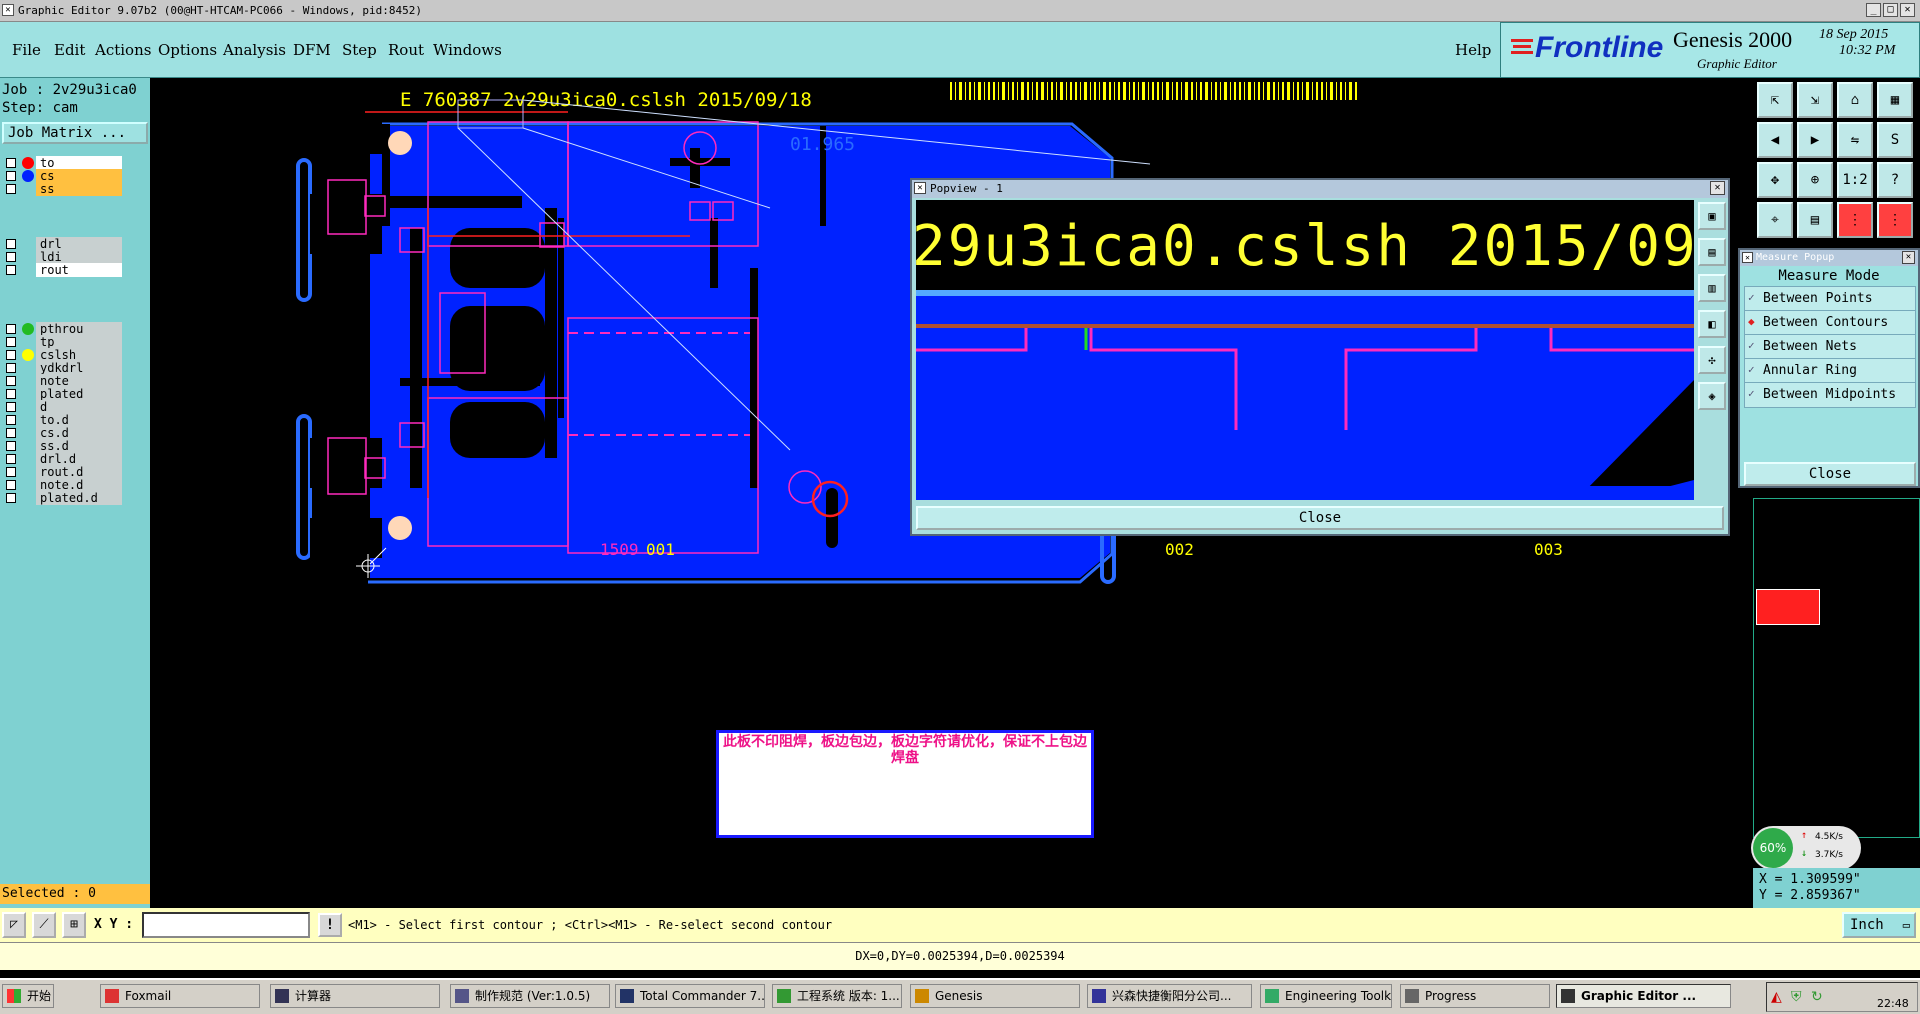  Describe the element at coordinates (1879, 925) in the screenshot. I see `units-dropdown: Inch ▭` at that location.